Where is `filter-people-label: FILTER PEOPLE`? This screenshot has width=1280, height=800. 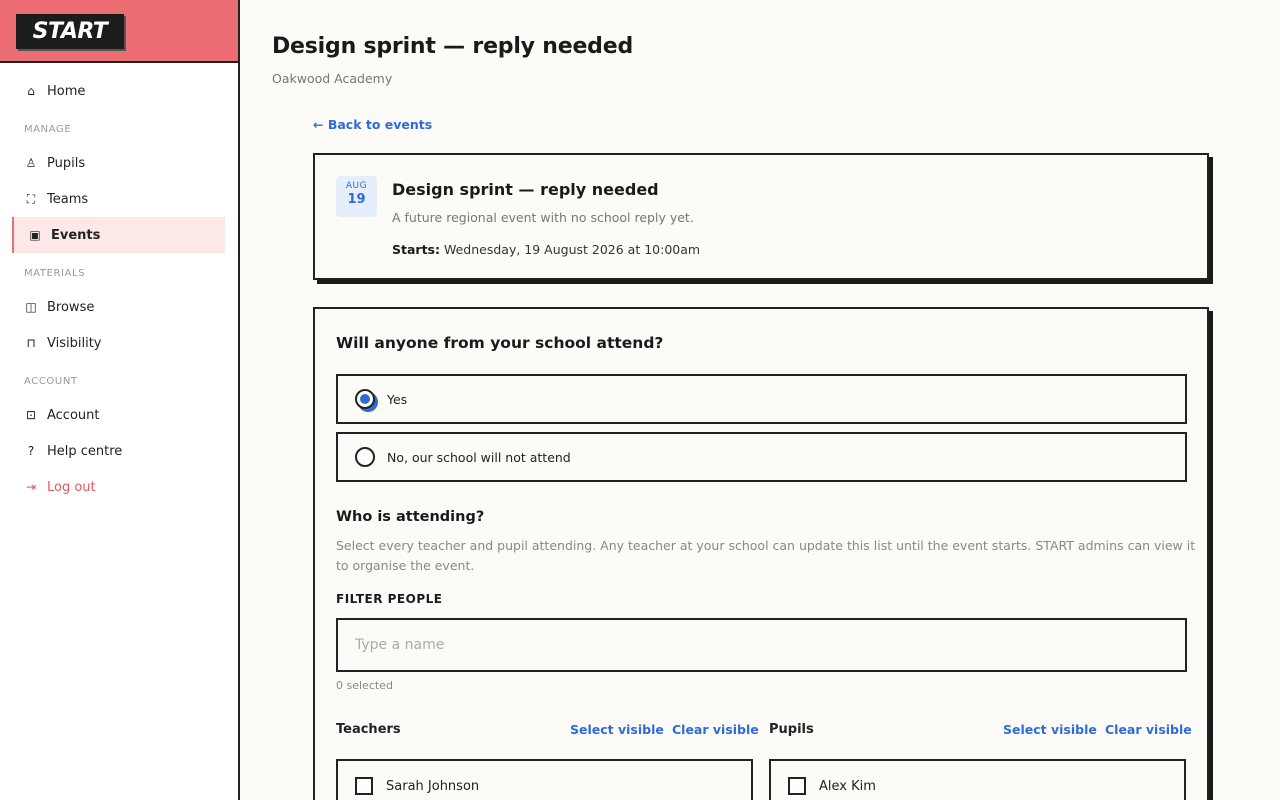 filter-people-label: FILTER PEOPLE is located at coordinates (389, 599).